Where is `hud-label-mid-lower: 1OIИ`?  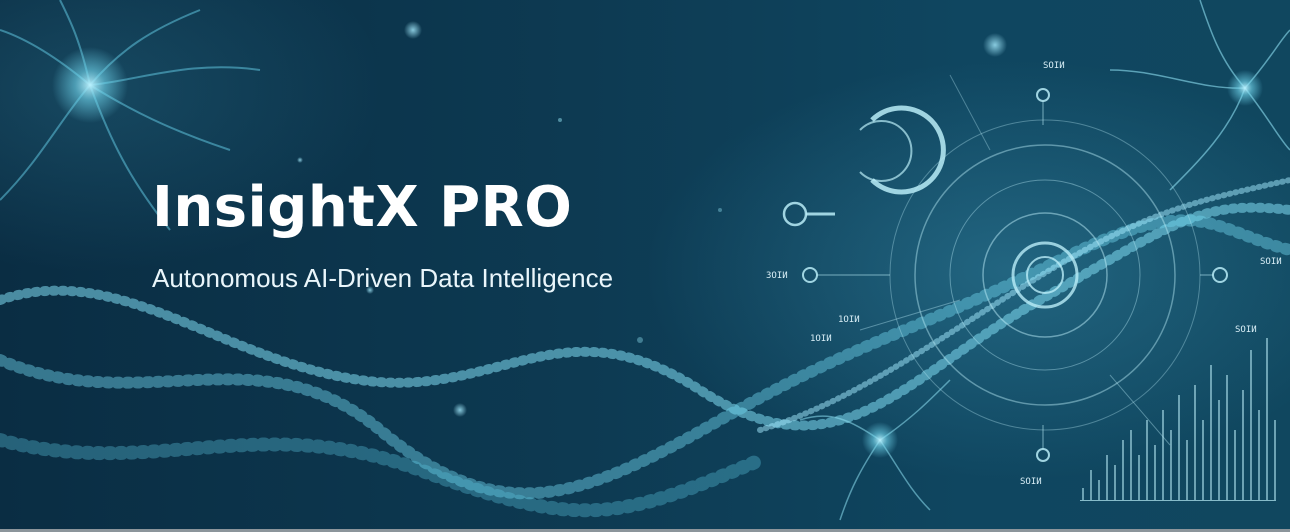
hud-label-mid-lower: 1OIИ is located at coordinates (821, 339).